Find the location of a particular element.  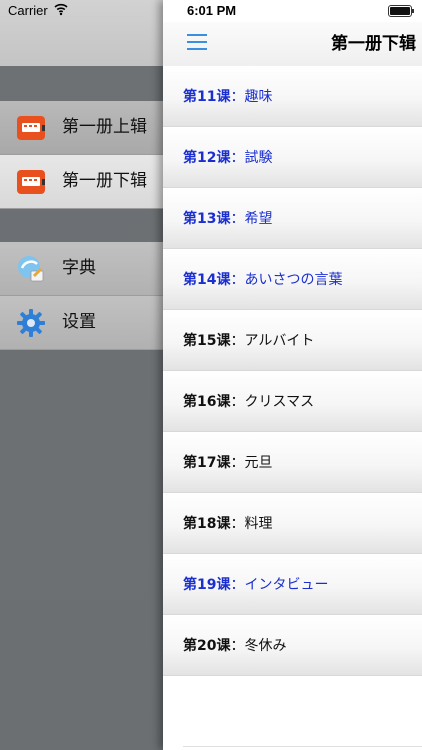

menu-item-book-1-upper: 第一册上辑 is located at coordinates (85, 128).